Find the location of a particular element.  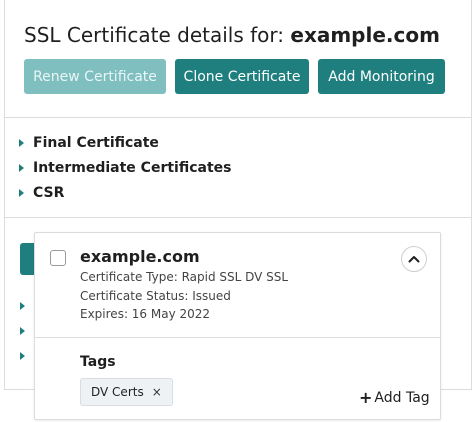

accordion-item-label: Intermediate Certificates is located at coordinates (132, 168).